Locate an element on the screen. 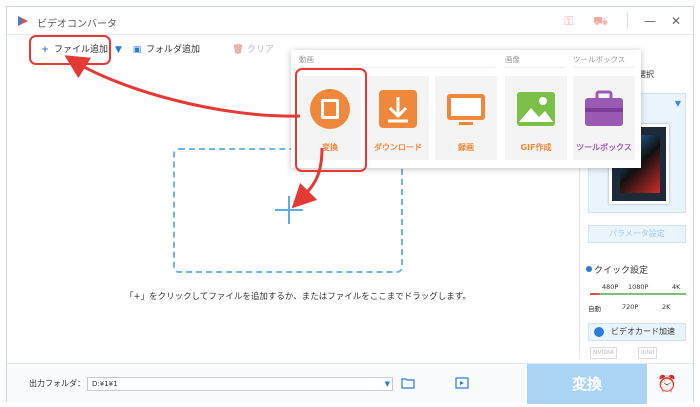 The image size is (700, 407). nvidia-badge: NVIDIA is located at coordinates (603, 353).